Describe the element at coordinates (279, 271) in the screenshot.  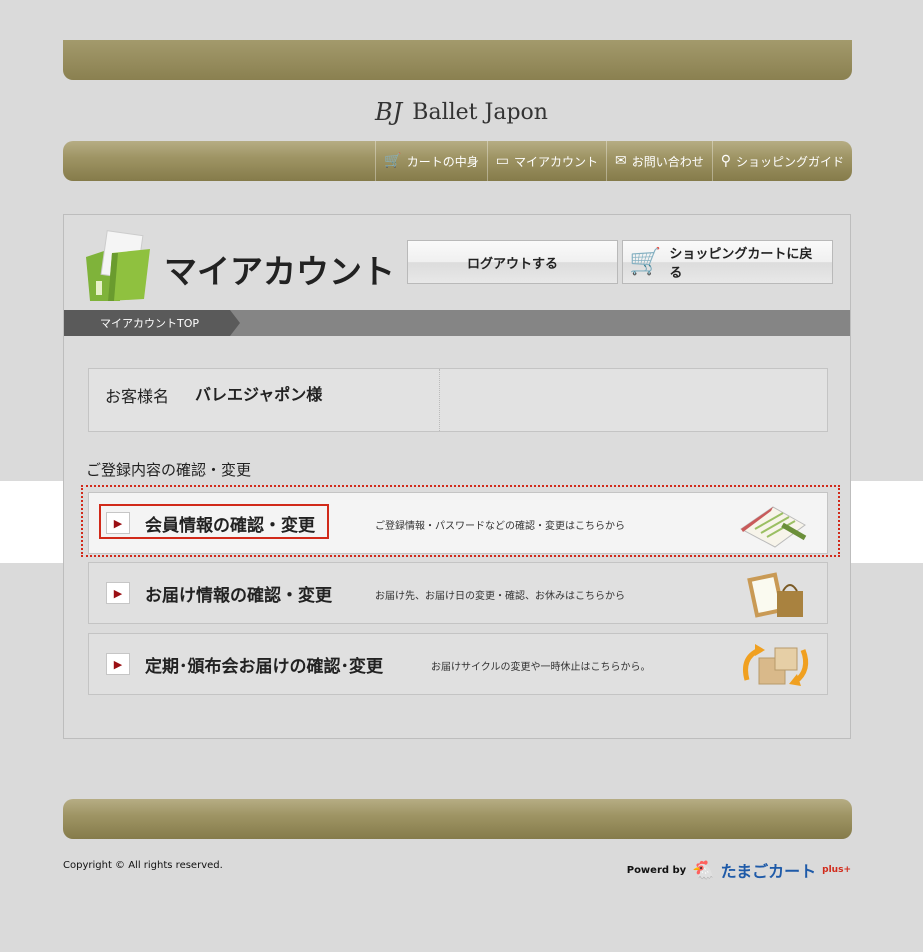
I see `page-title: マイアカウント` at that location.